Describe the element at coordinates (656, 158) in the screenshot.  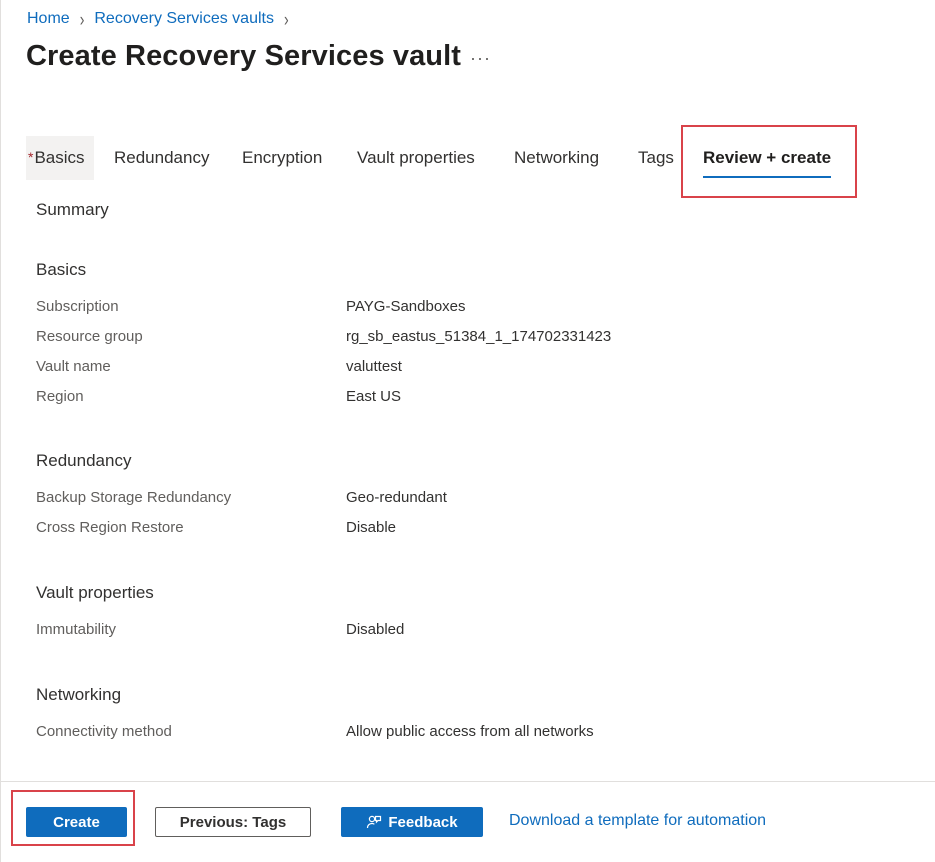
I see `tab-tags: Tags` at that location.